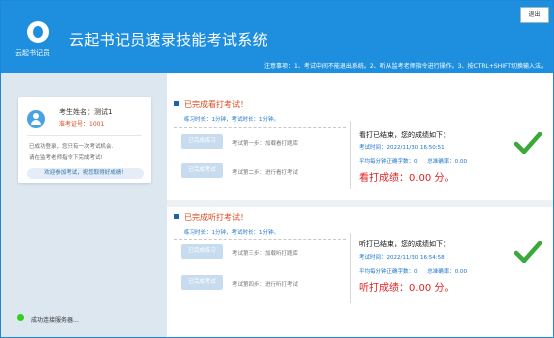  What do you see at coordinates (82, 124) in the screenshot?
I see `admission-id: 准考证号：1001` at bounding box center [82, 124].